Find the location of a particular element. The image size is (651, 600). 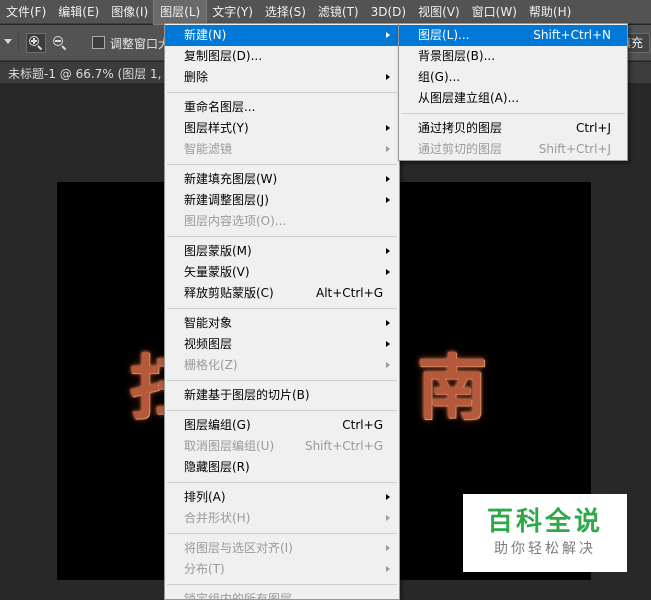

watermark-logo: 百科全说 助你轻松解决 is located at coordinates (545, 533).